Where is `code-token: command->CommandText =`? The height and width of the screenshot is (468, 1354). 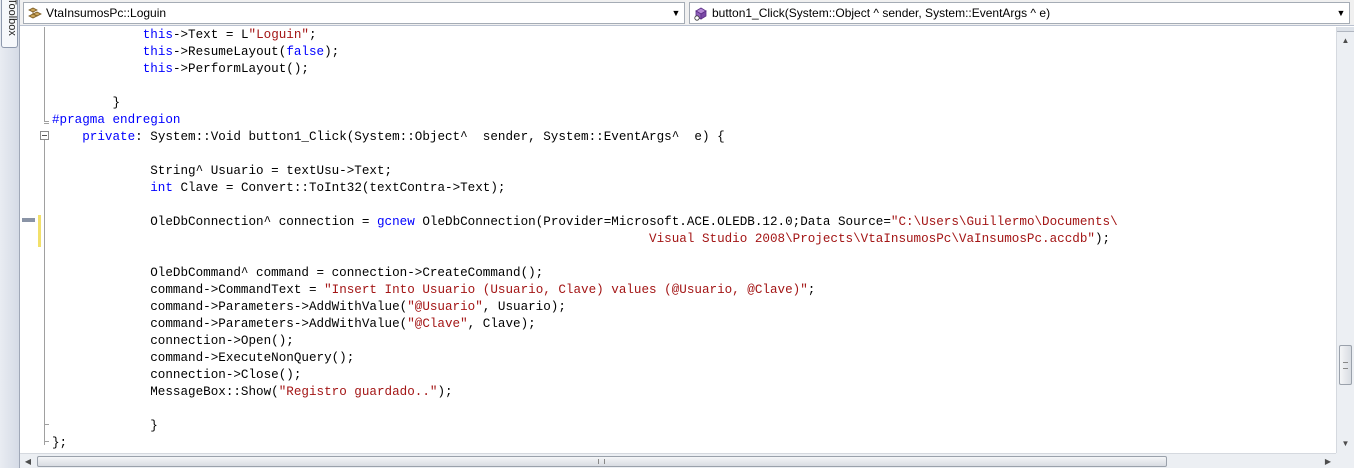 code-token: command->CommandText = is located at coordinates (188, 290).